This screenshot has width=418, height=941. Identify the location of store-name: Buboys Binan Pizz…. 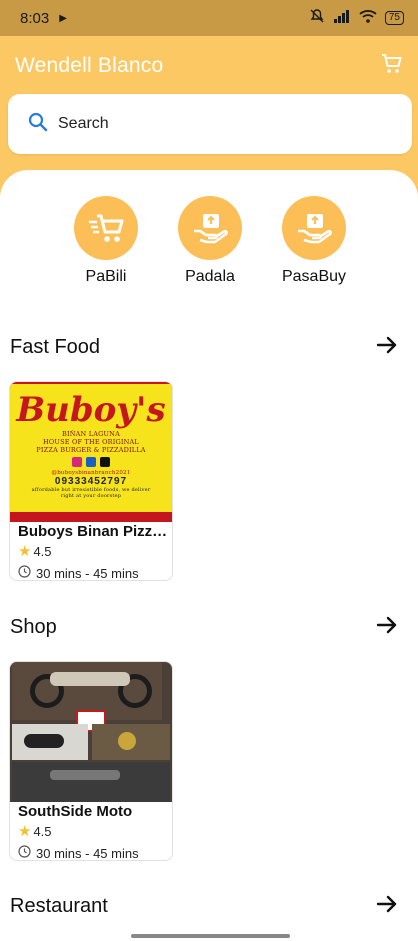
(93, 531).